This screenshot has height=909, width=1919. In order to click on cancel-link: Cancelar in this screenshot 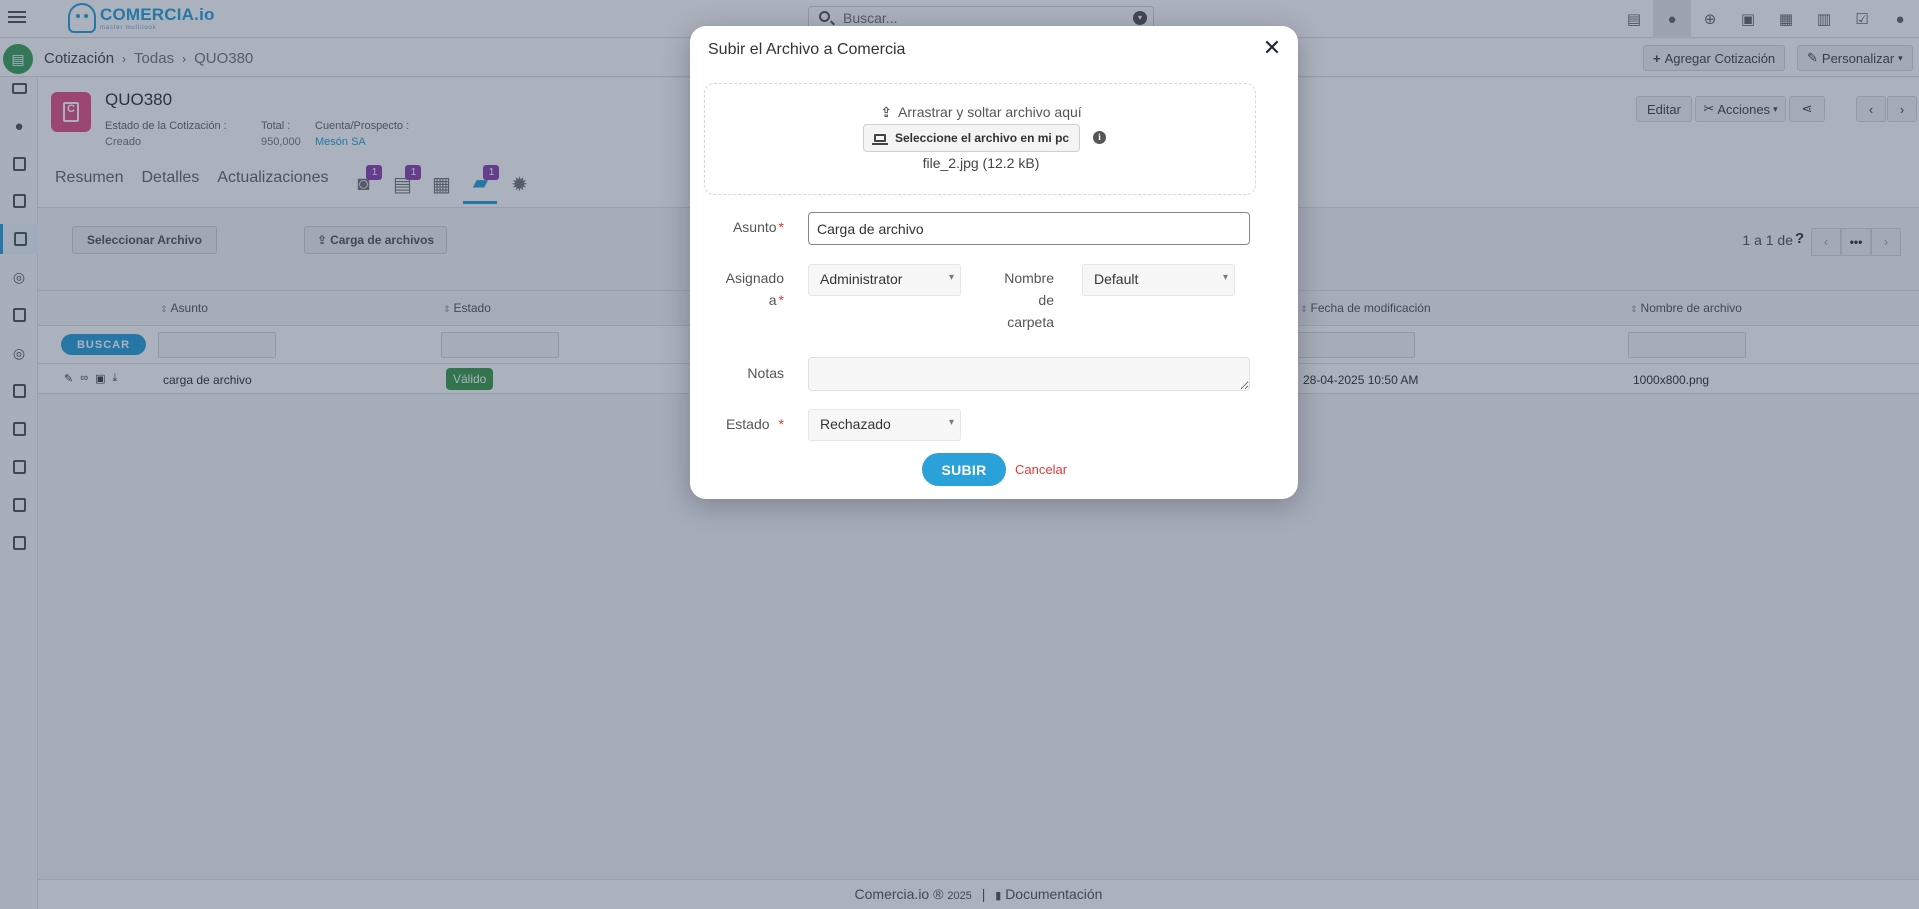, I will do `click(1041, 469)`.